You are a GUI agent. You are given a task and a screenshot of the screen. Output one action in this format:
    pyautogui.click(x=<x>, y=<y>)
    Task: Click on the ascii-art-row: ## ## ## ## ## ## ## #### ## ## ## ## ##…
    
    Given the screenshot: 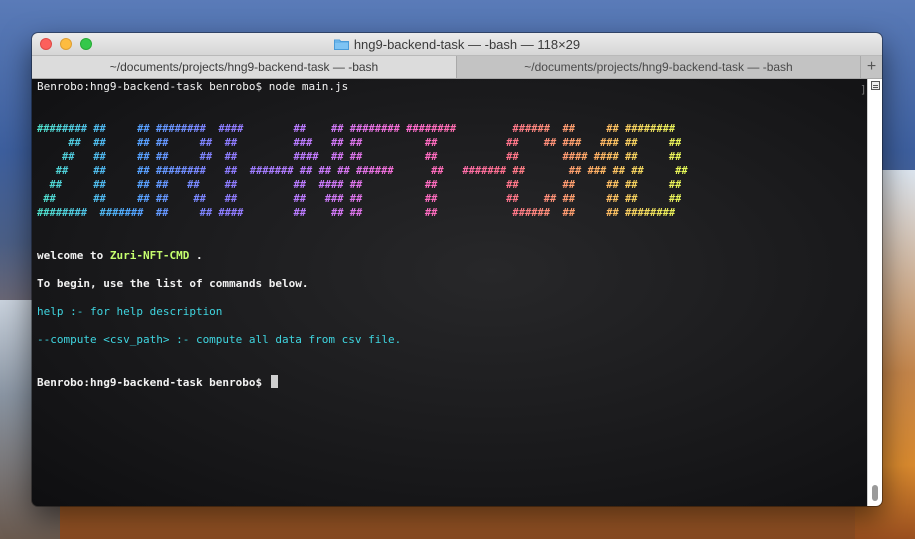 What is the action you would take?
    pyautogui.click(x=359, y=185)
    